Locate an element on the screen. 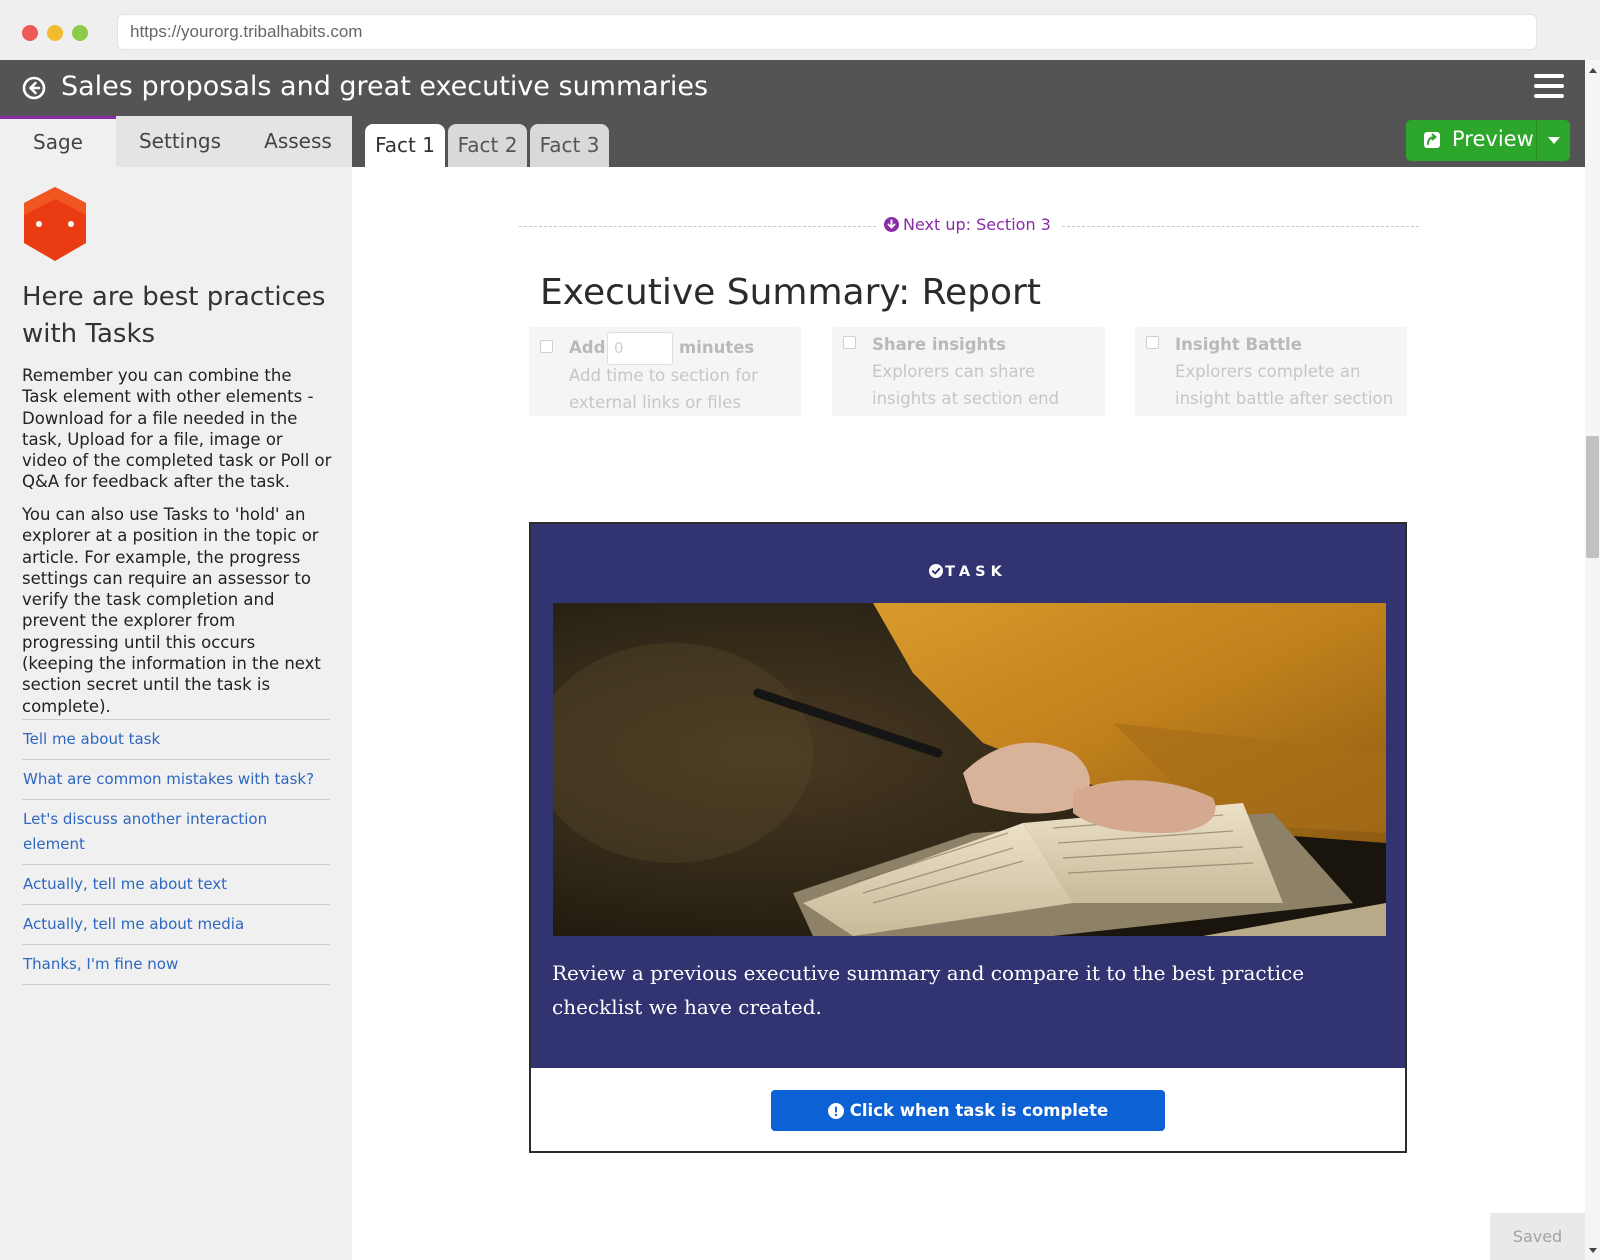  check-circle-icon is located at coordinates (936, 571).